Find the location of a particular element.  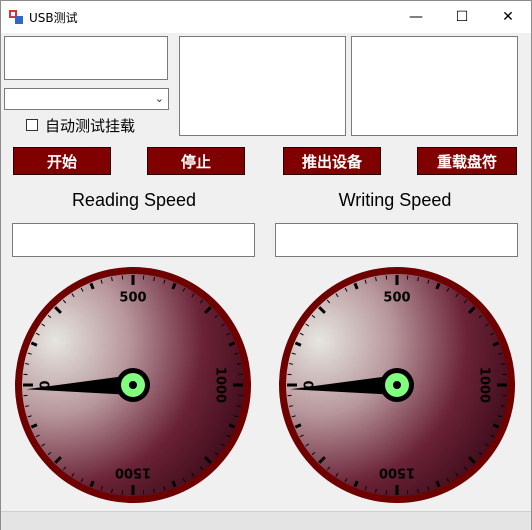

log-box-left is located at coordinates (262, 86).